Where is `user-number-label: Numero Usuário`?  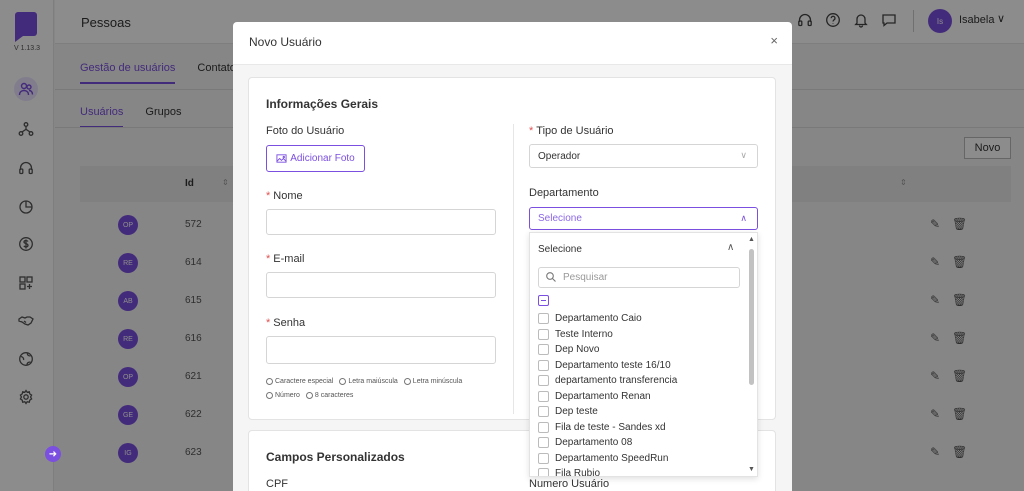
user-number-label: Numero Usuário is located at coordinates (569, 484).